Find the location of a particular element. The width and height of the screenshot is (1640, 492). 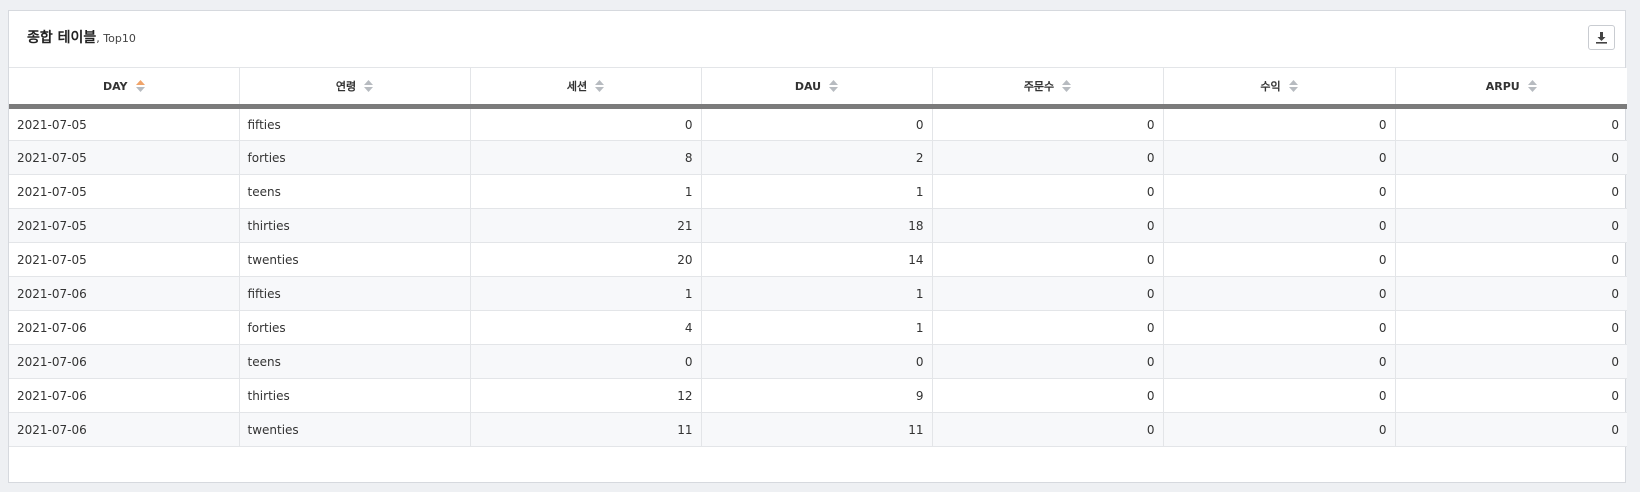

table-row: 2021-07-06 teens 0 0 0 0 0 is located at coordinates (818, 361).